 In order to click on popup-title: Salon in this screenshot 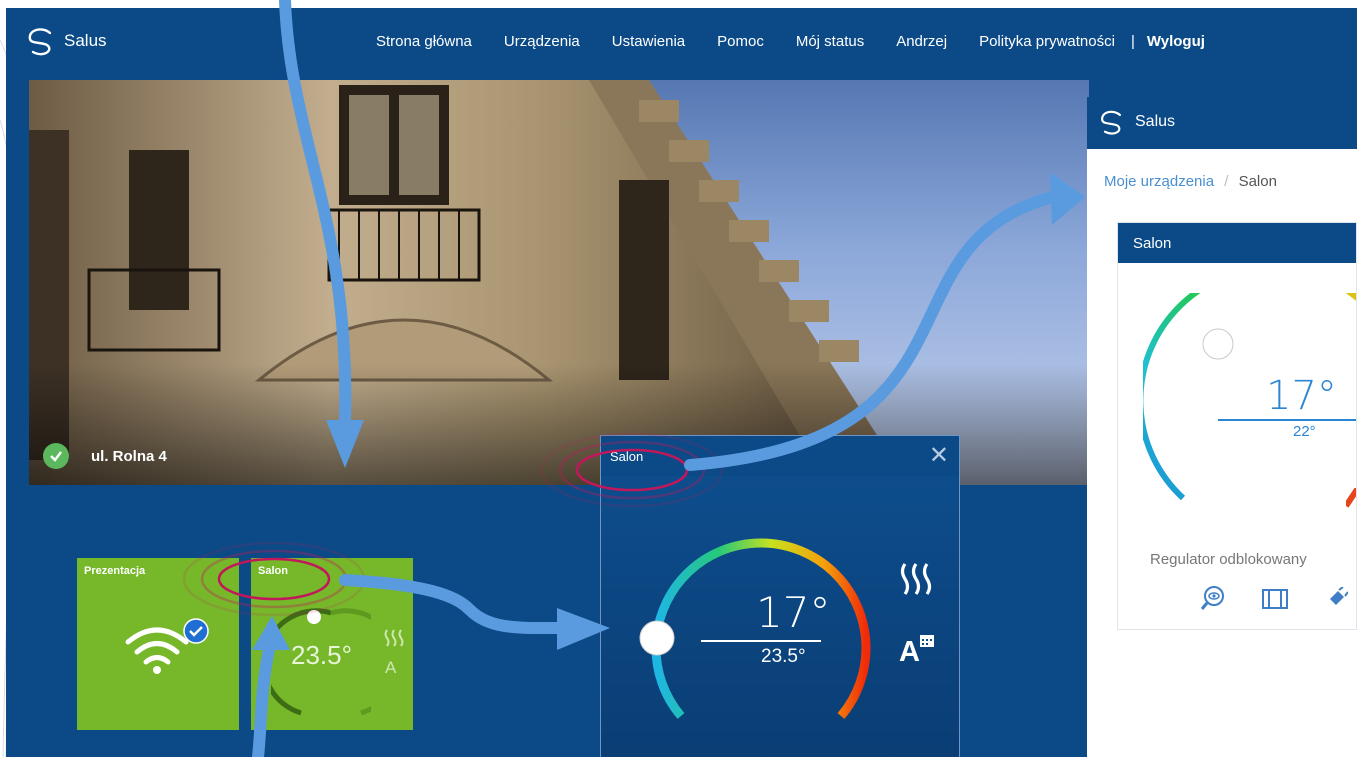, I will do `click(627, 456)`.